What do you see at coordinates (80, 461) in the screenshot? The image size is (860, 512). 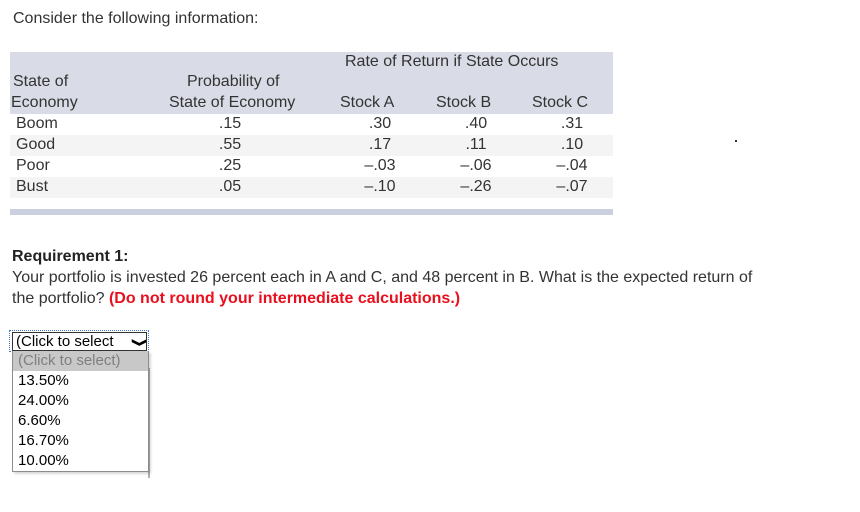 I see `dropdown-option: 10.00%` at bounding box center [80, 461].